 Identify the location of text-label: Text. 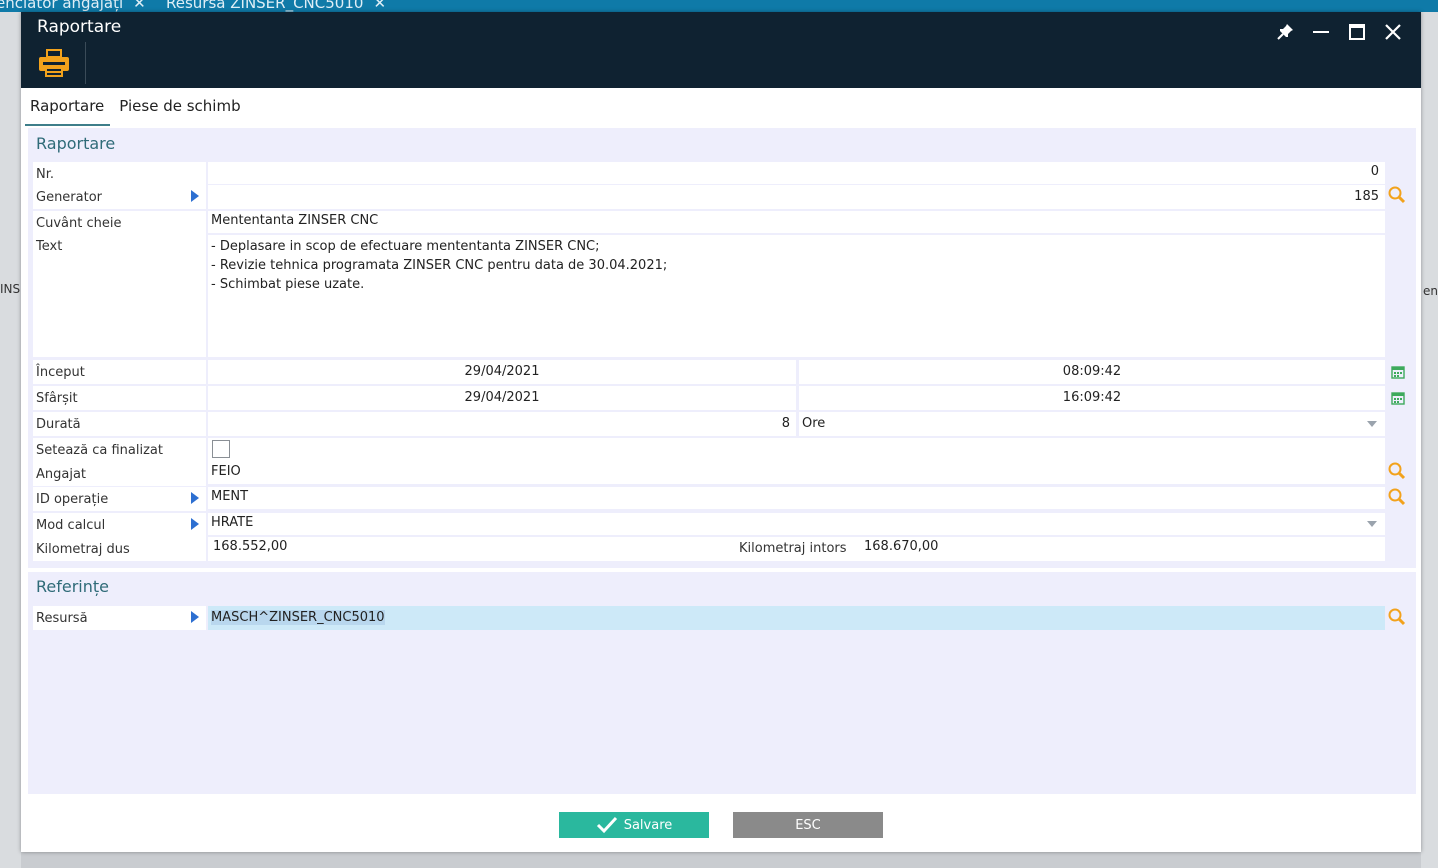
(119, 296).